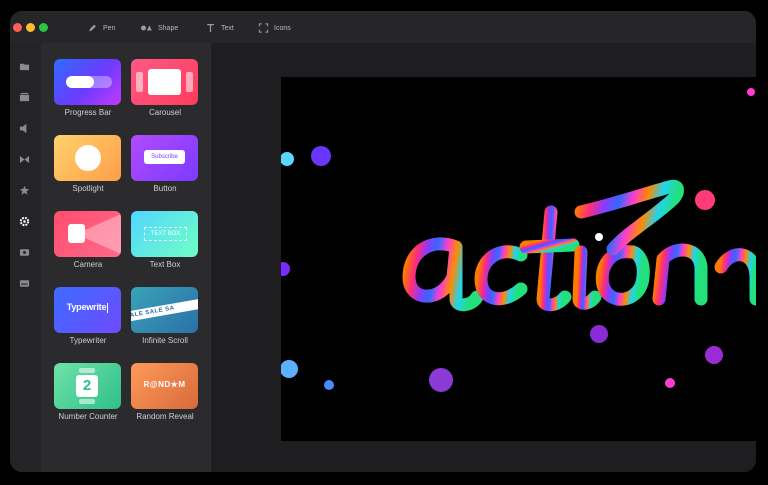  I want to click on spotlight-circle, so click(88, 158).